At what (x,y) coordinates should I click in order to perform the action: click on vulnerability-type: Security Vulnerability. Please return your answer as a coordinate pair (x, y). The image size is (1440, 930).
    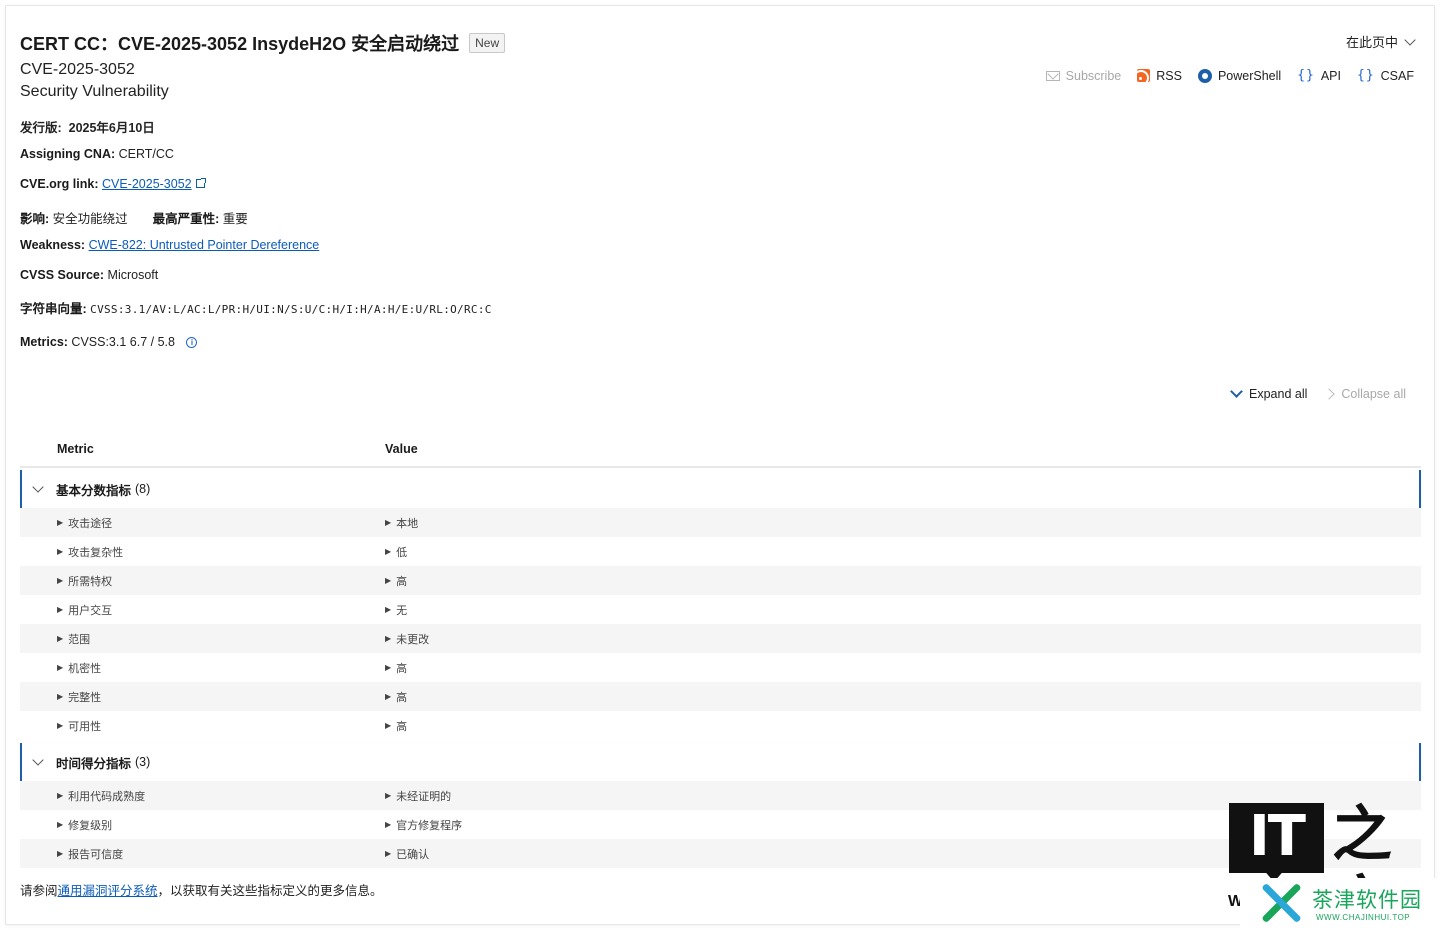
    Looking at the image, I should click on (94, 91).